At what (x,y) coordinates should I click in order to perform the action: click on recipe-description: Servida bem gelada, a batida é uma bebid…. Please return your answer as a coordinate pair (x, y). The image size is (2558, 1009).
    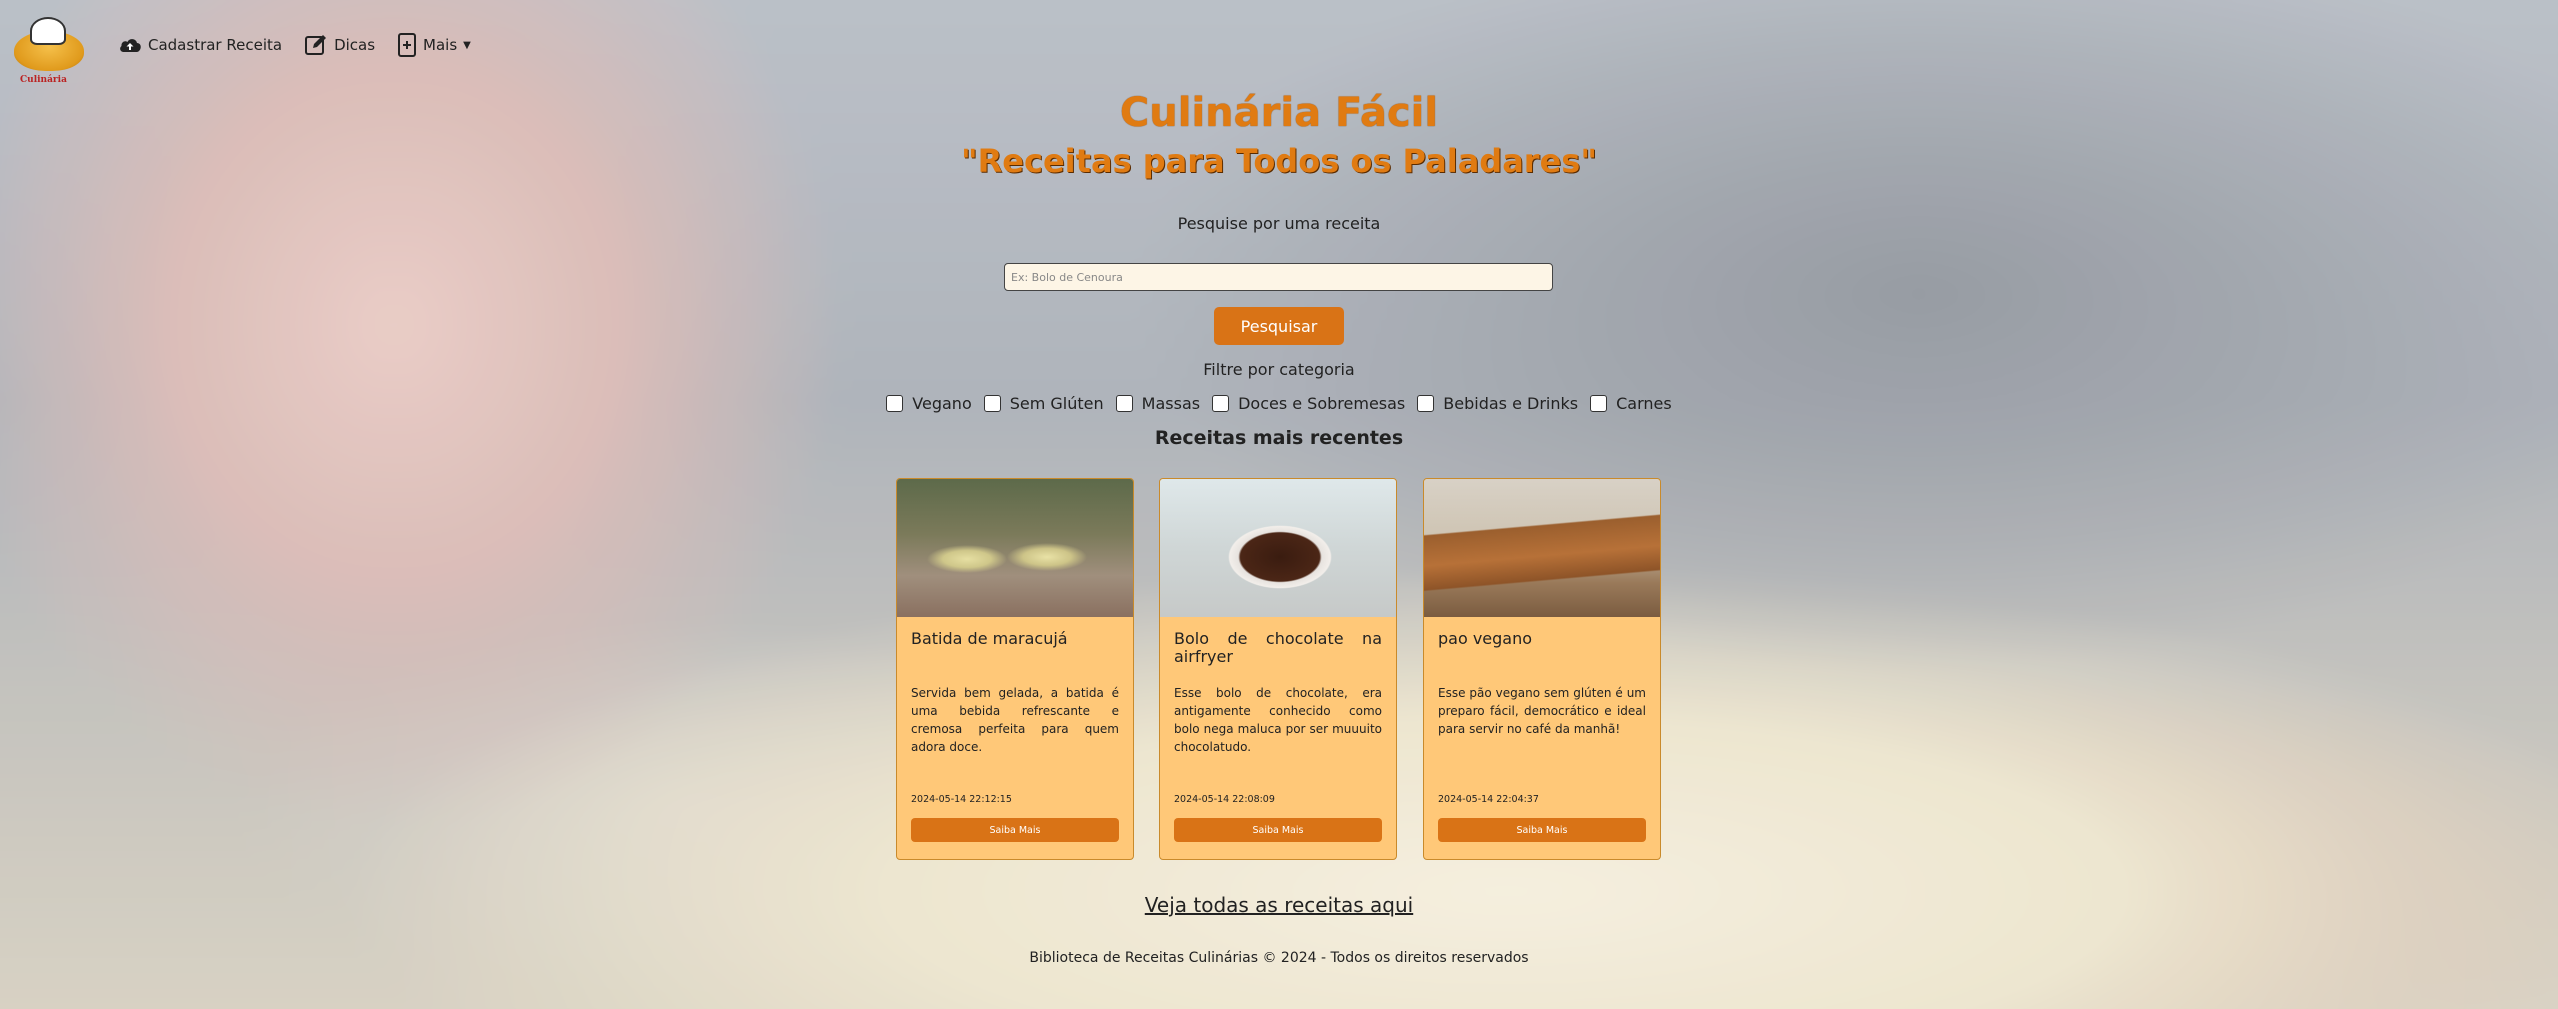
    Looking at the image, I should click on (1015, 720).